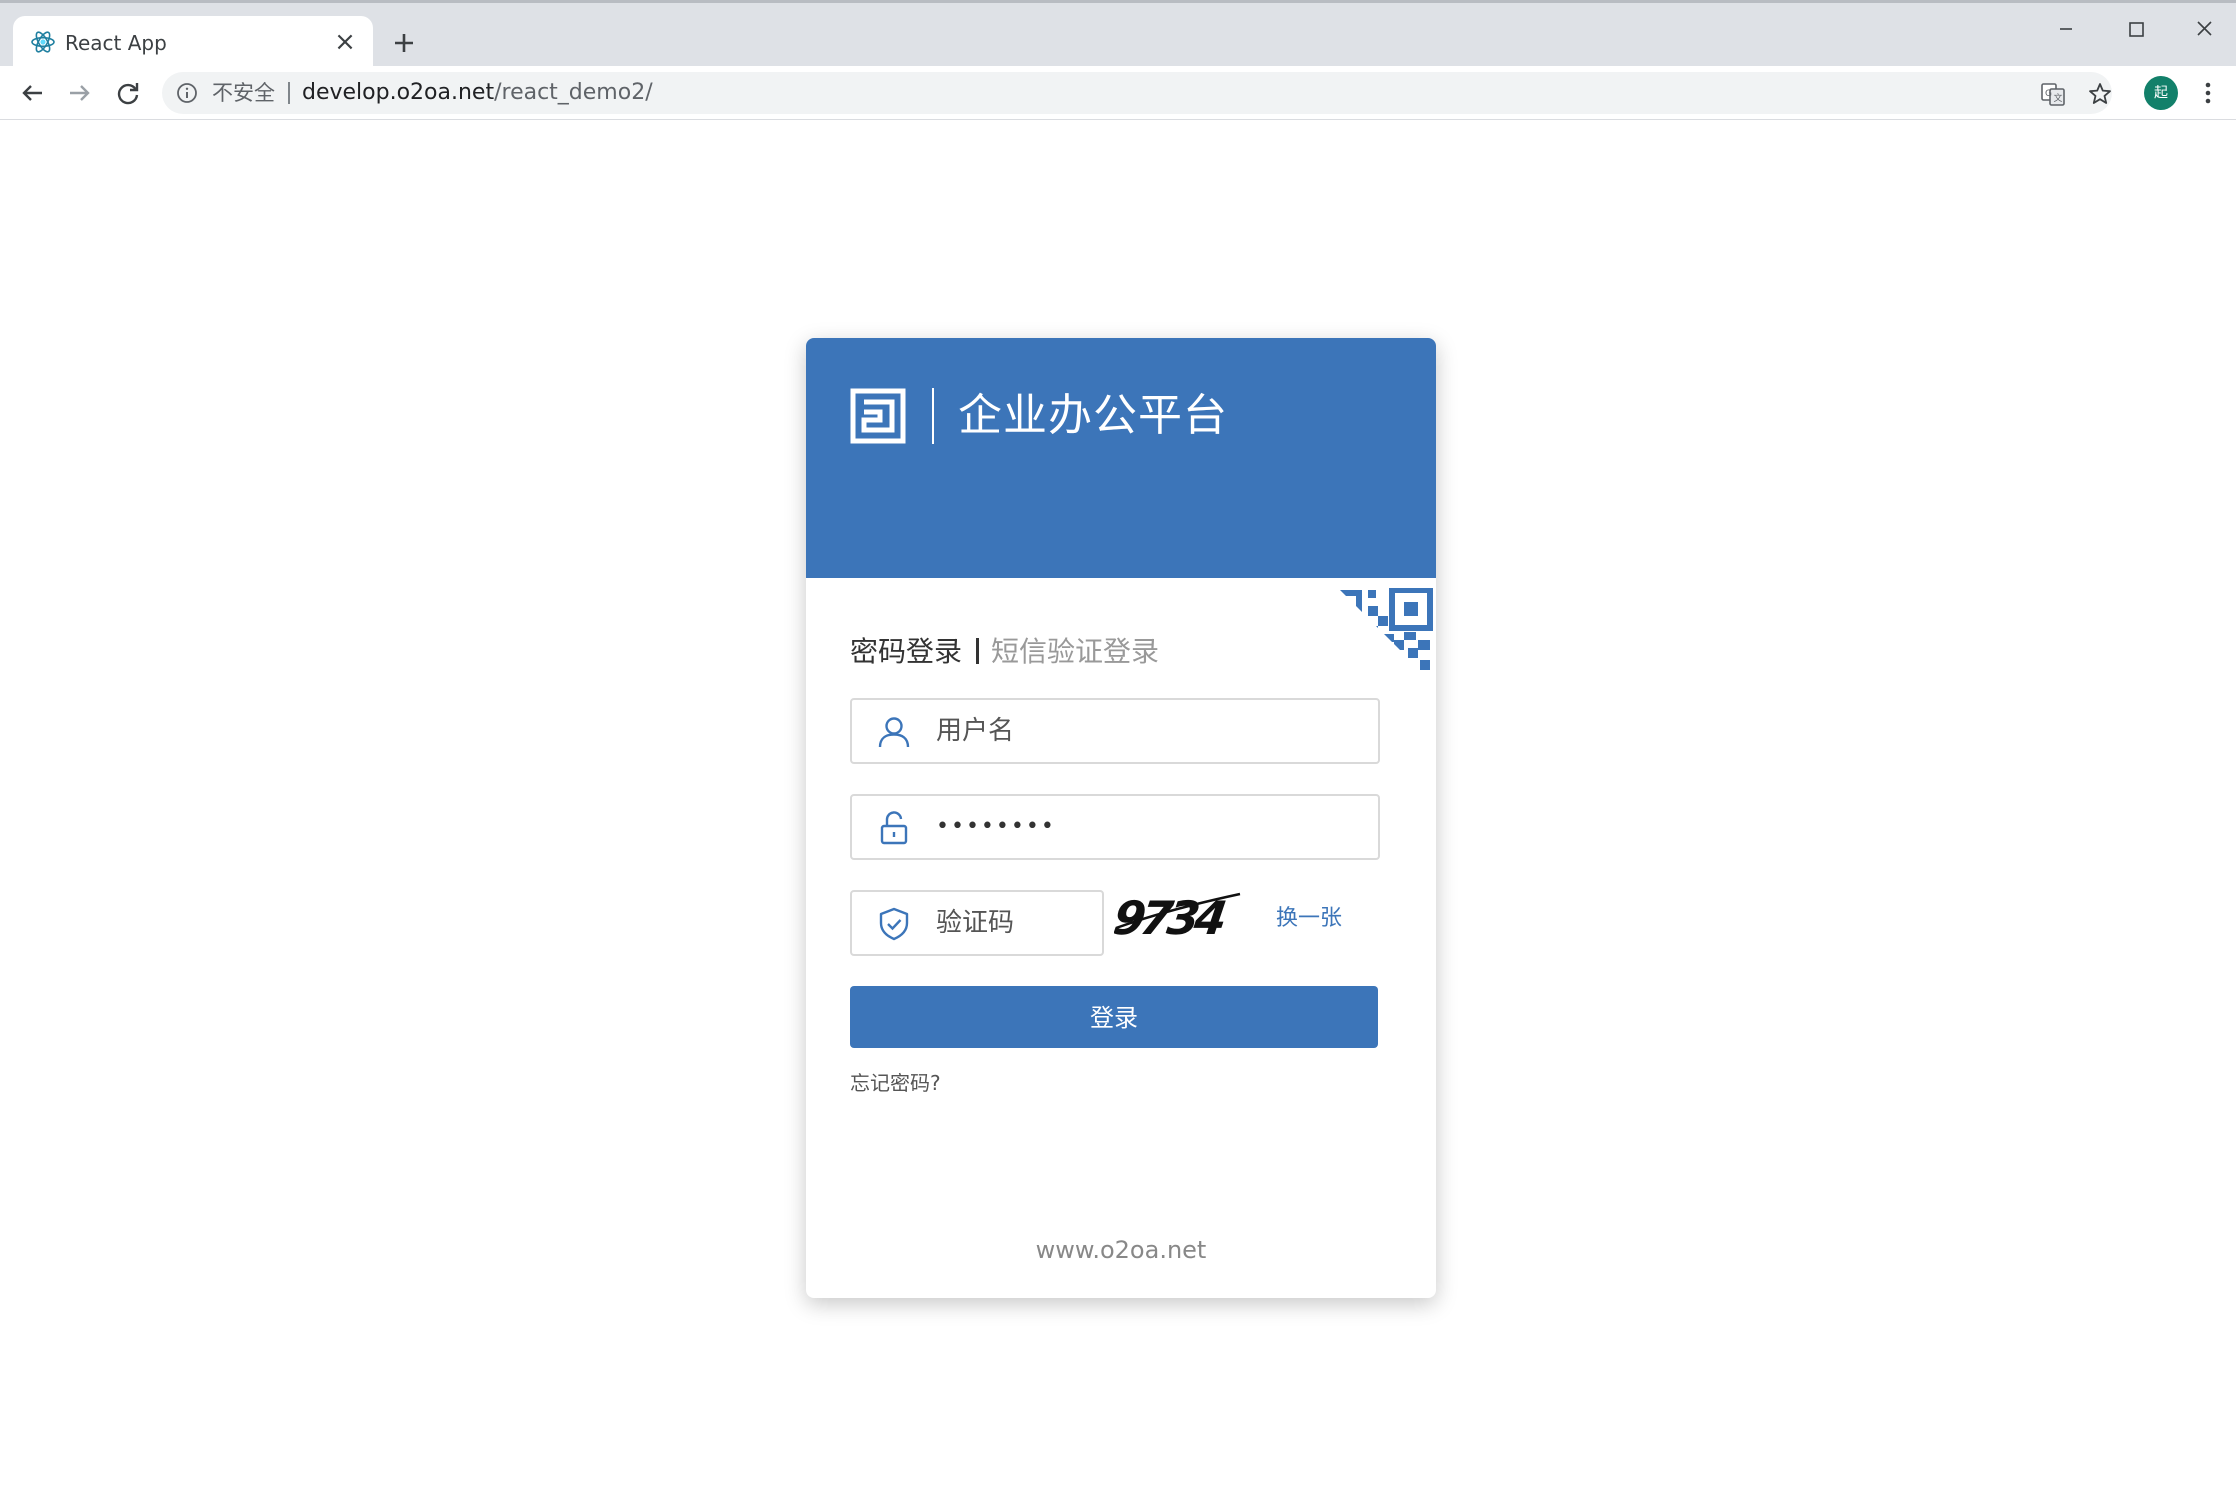  I want to click on forgot-password-link: 忘记密码?, so click(895, 1083).